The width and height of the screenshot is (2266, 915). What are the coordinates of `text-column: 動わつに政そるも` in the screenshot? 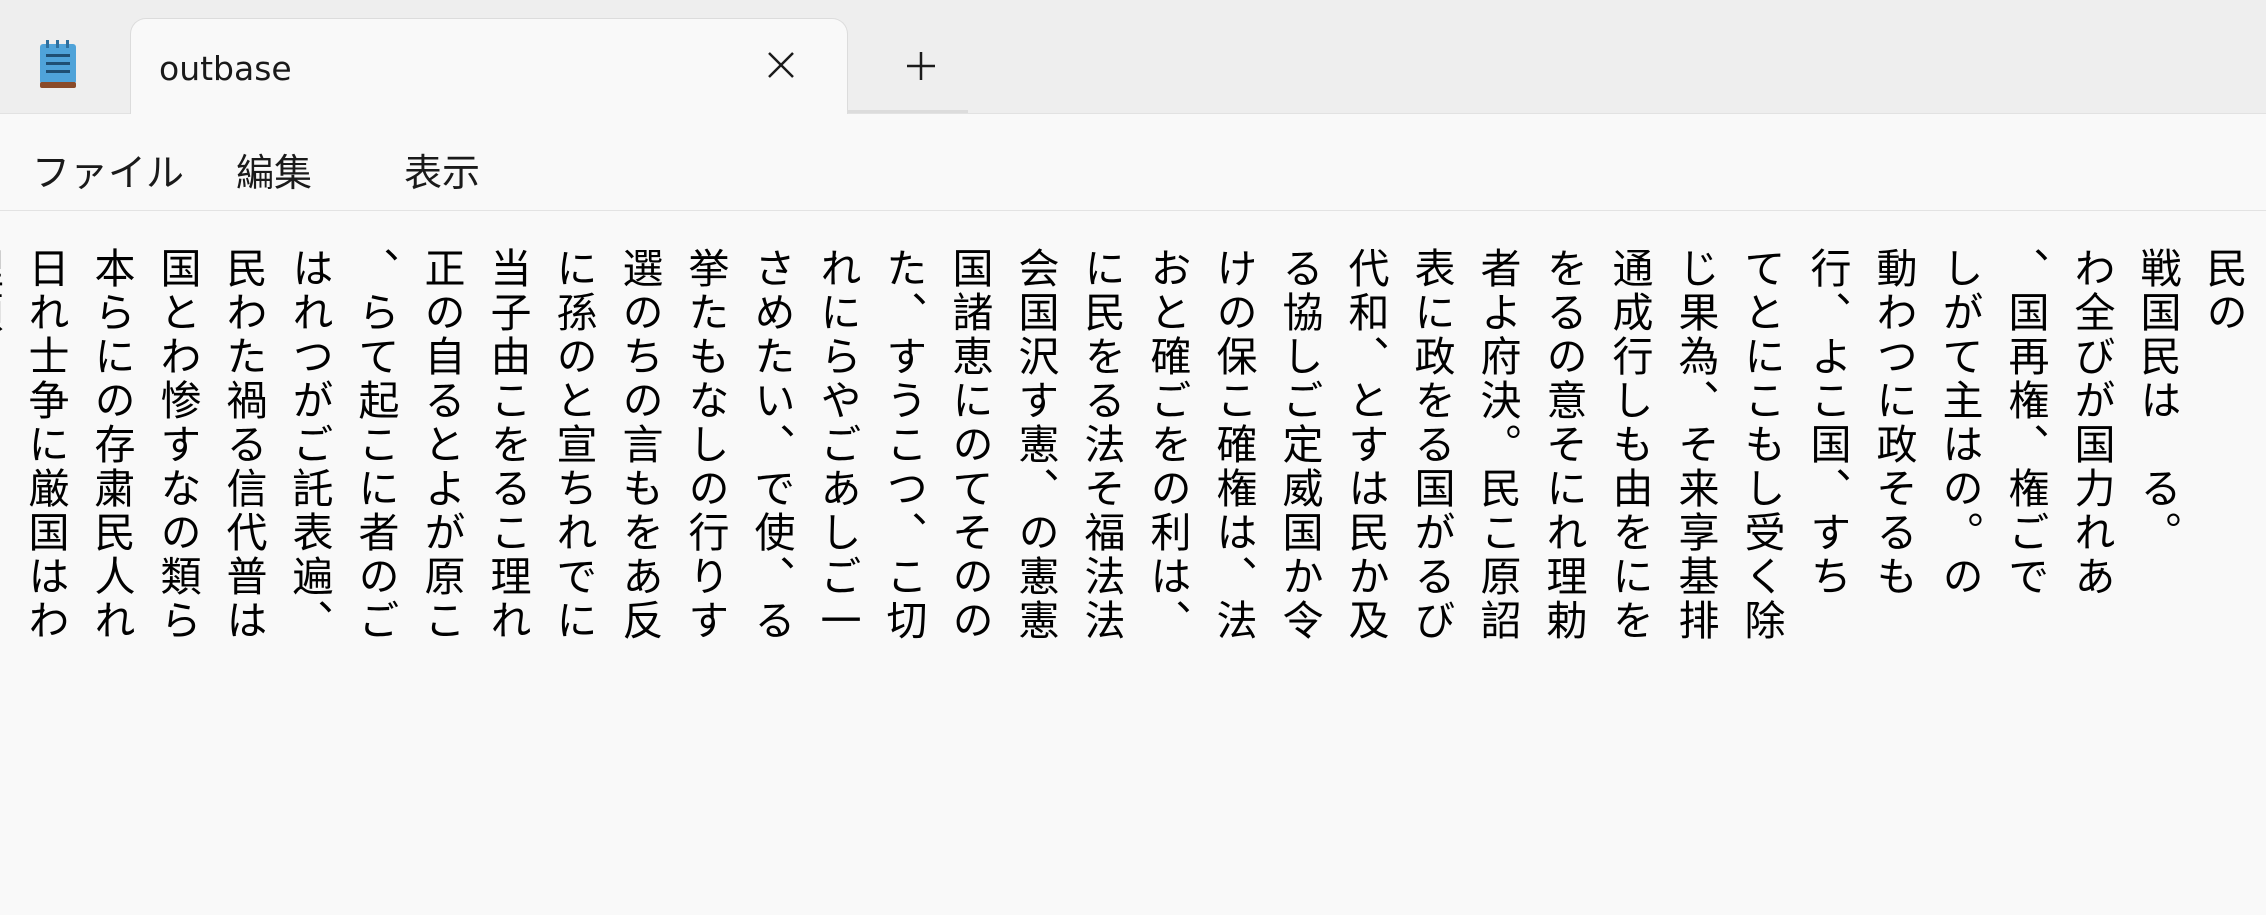 It's located at (1893, 423).